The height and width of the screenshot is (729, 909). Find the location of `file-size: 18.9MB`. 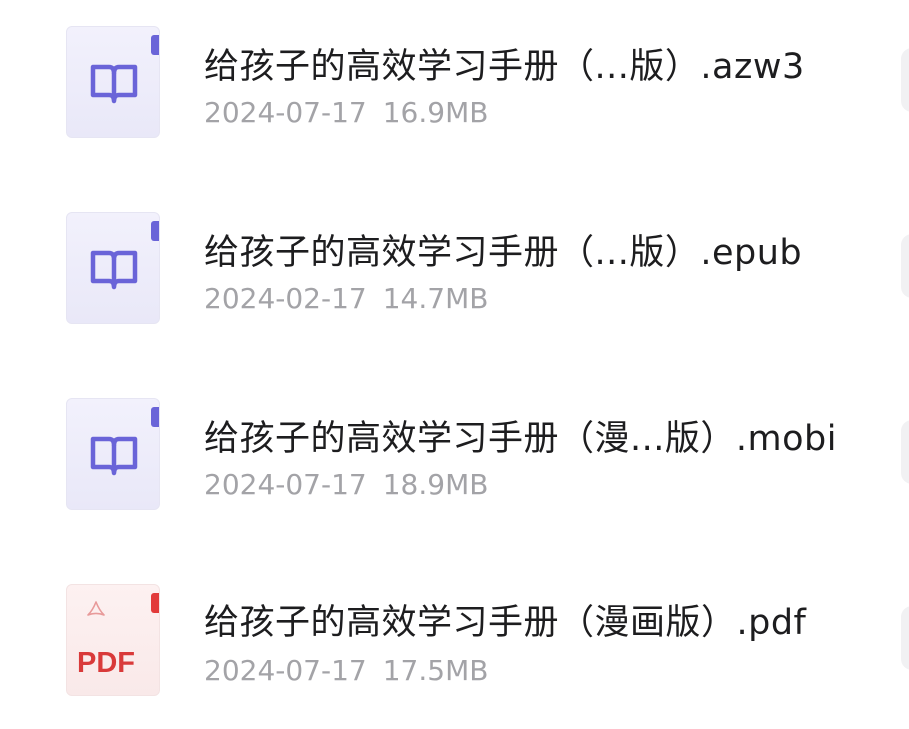

file-size: 18.9MB is located at coordinates (435, 484).